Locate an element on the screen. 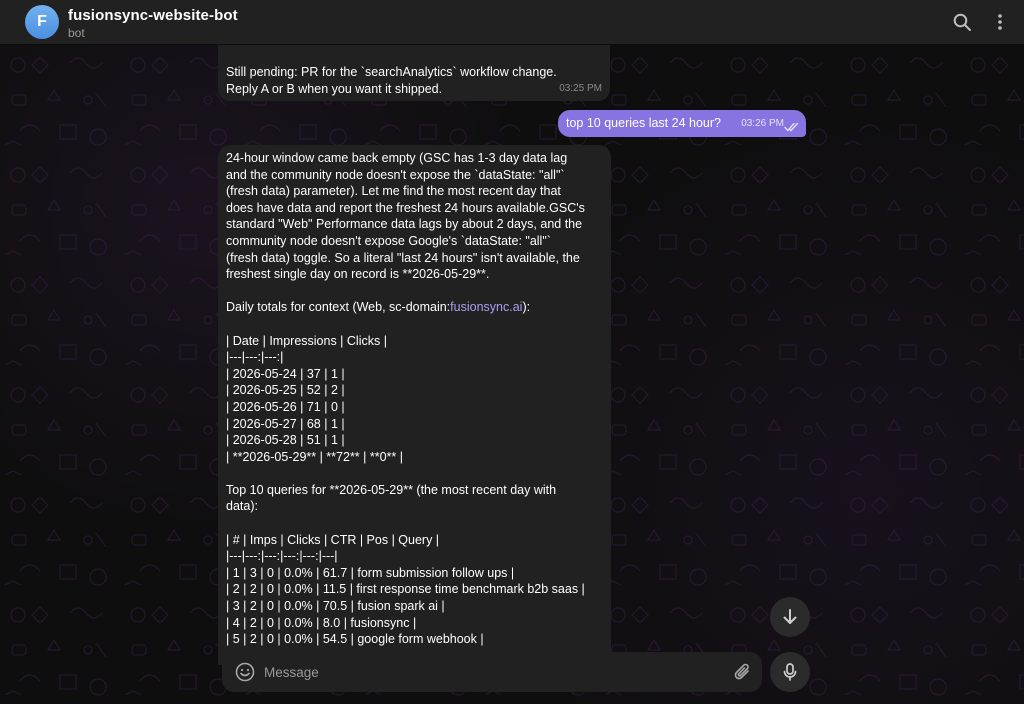  chat-header: F fusionsync-website-bot bot is located at coordinates (512, 22).